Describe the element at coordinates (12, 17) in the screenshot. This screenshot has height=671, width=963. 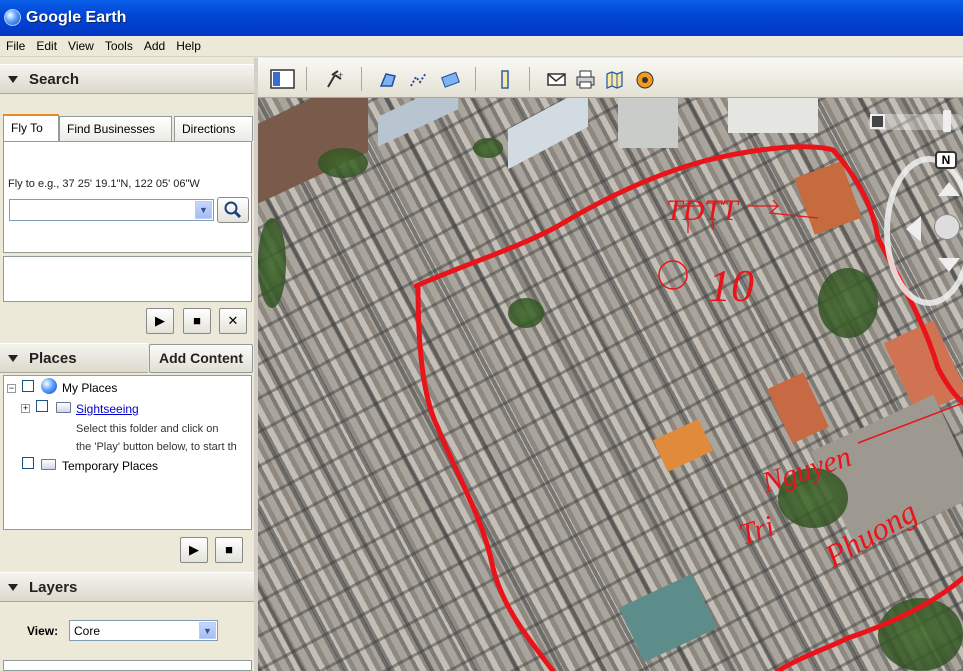
I see `google-earth-icon` at that location.